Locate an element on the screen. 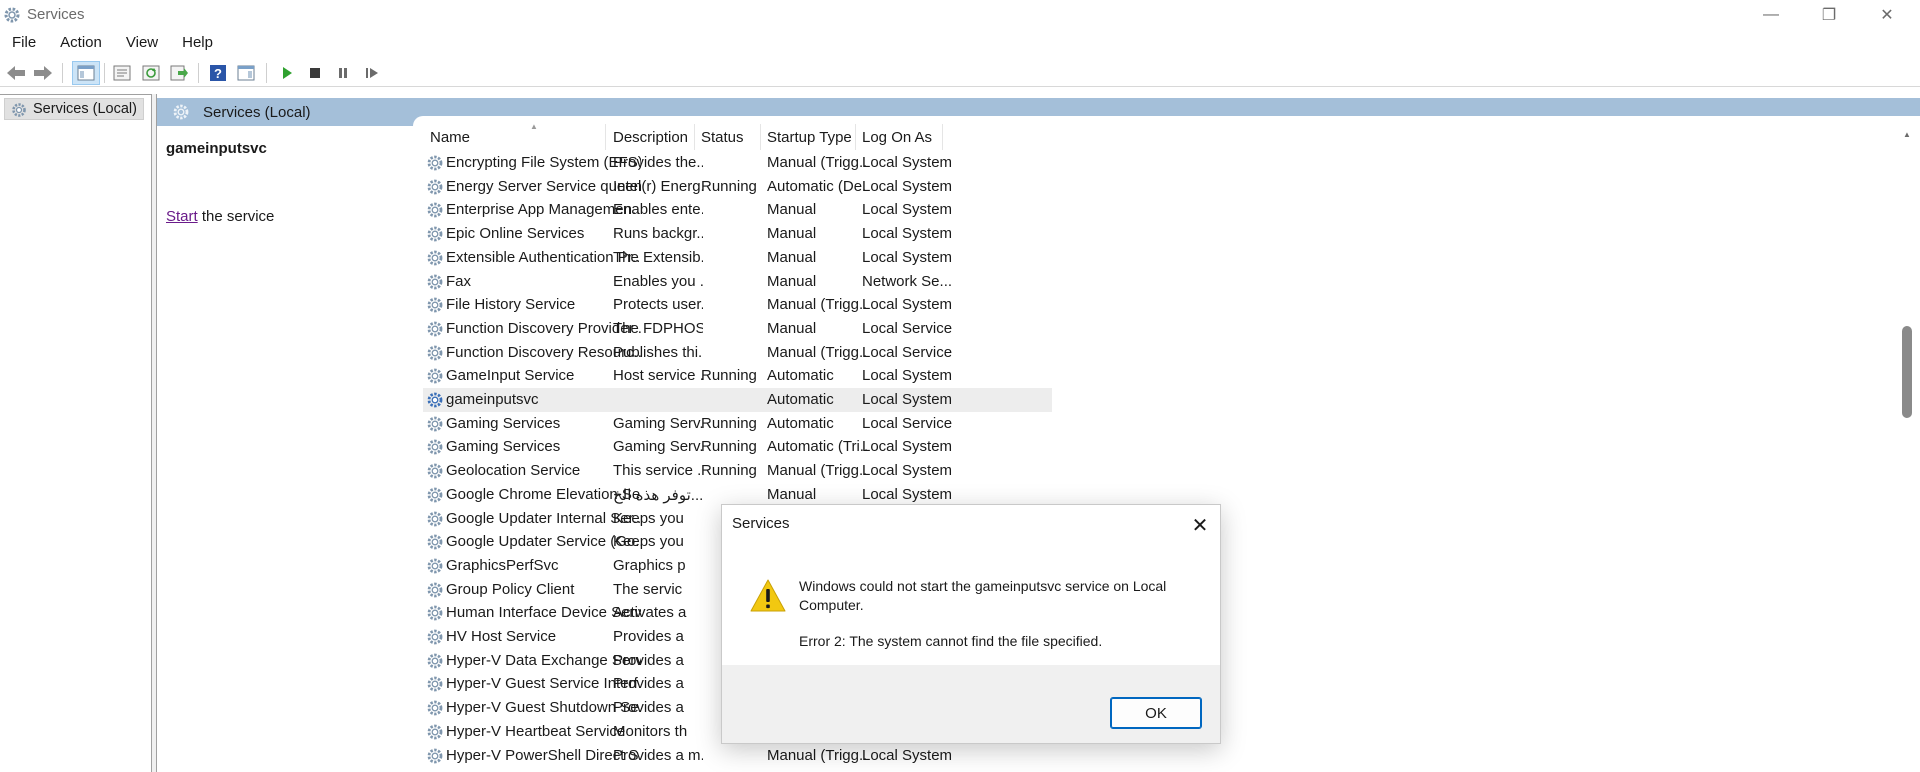  start-service-button is located at coordinates (287, 73).